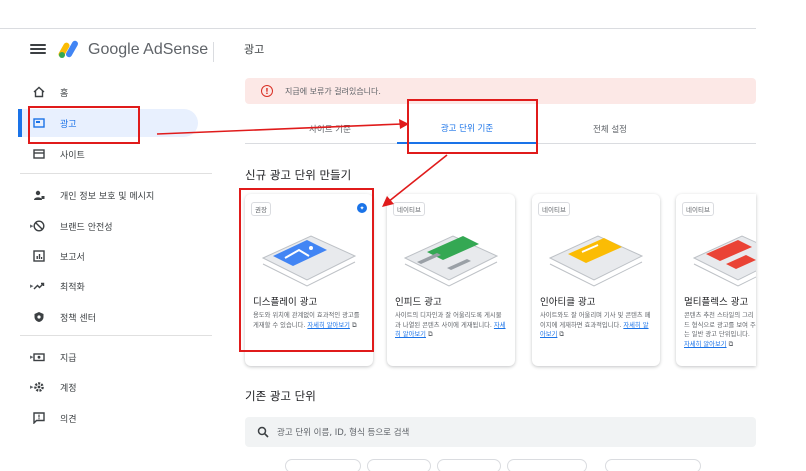 The image size is (806, 471). Describe the element at coordinates (68, 388) in the screenshot. I see `sidebar-item-label: 계정` at that location.